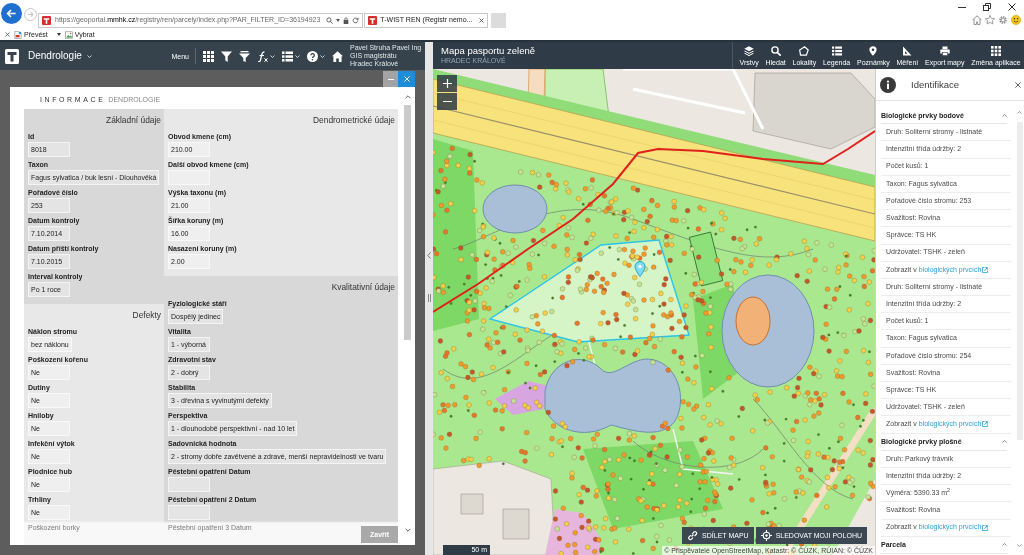 The image size is (1024, 555). What do you see at coordinates (18, 34) in the screenshot?
I see `document-icon` at bounding box center [18, 34].